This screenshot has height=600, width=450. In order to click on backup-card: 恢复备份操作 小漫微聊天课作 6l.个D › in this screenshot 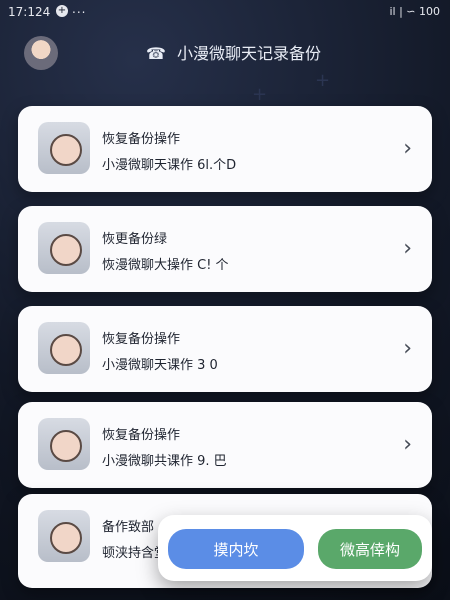, I will do `click(225, 149)`.